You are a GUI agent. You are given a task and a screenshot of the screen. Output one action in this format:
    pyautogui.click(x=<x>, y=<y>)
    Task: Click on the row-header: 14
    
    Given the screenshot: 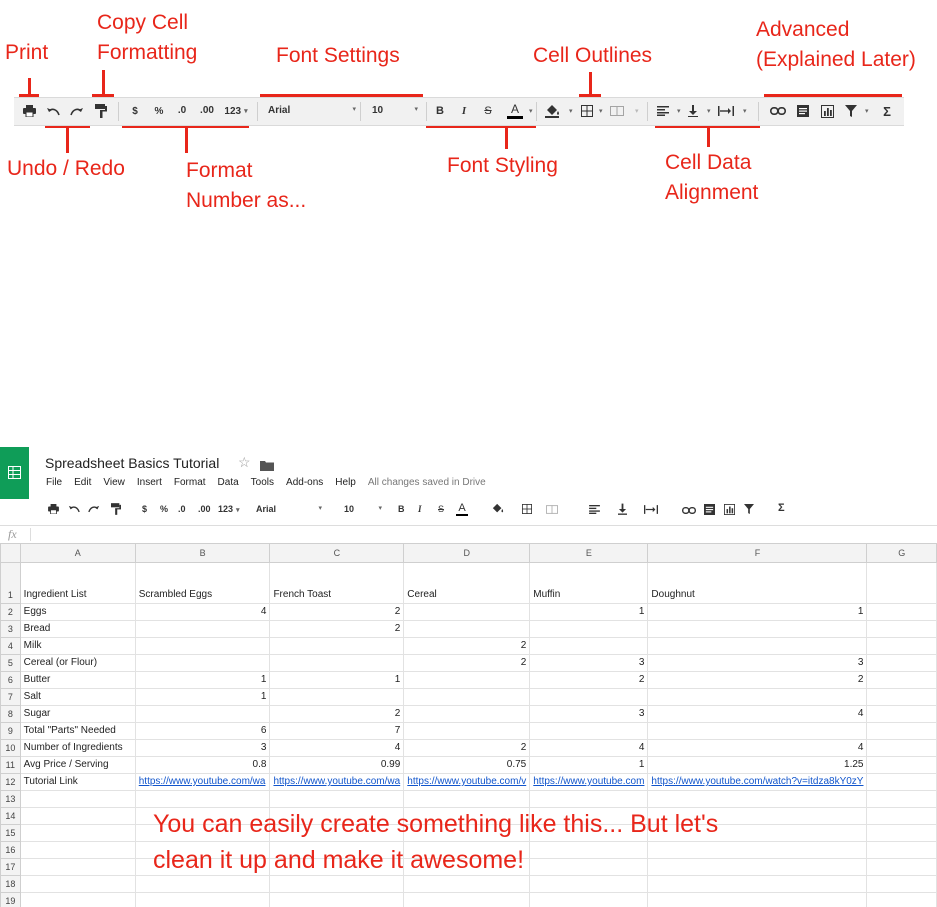 What is the action you would take?
    pyautogui.click(x=10, y=816)
    